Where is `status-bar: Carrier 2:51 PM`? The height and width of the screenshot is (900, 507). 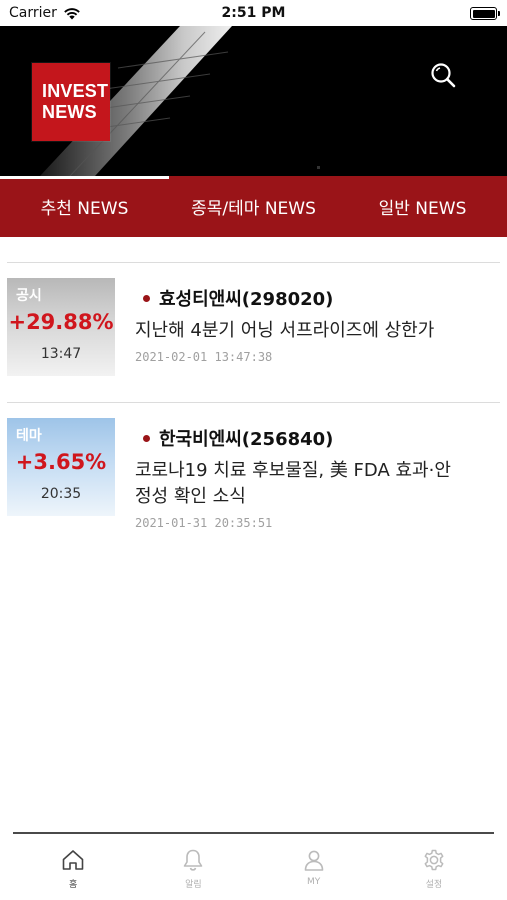
status-bar: Carrier 2:51 PM is located at coordinates (253, 13).